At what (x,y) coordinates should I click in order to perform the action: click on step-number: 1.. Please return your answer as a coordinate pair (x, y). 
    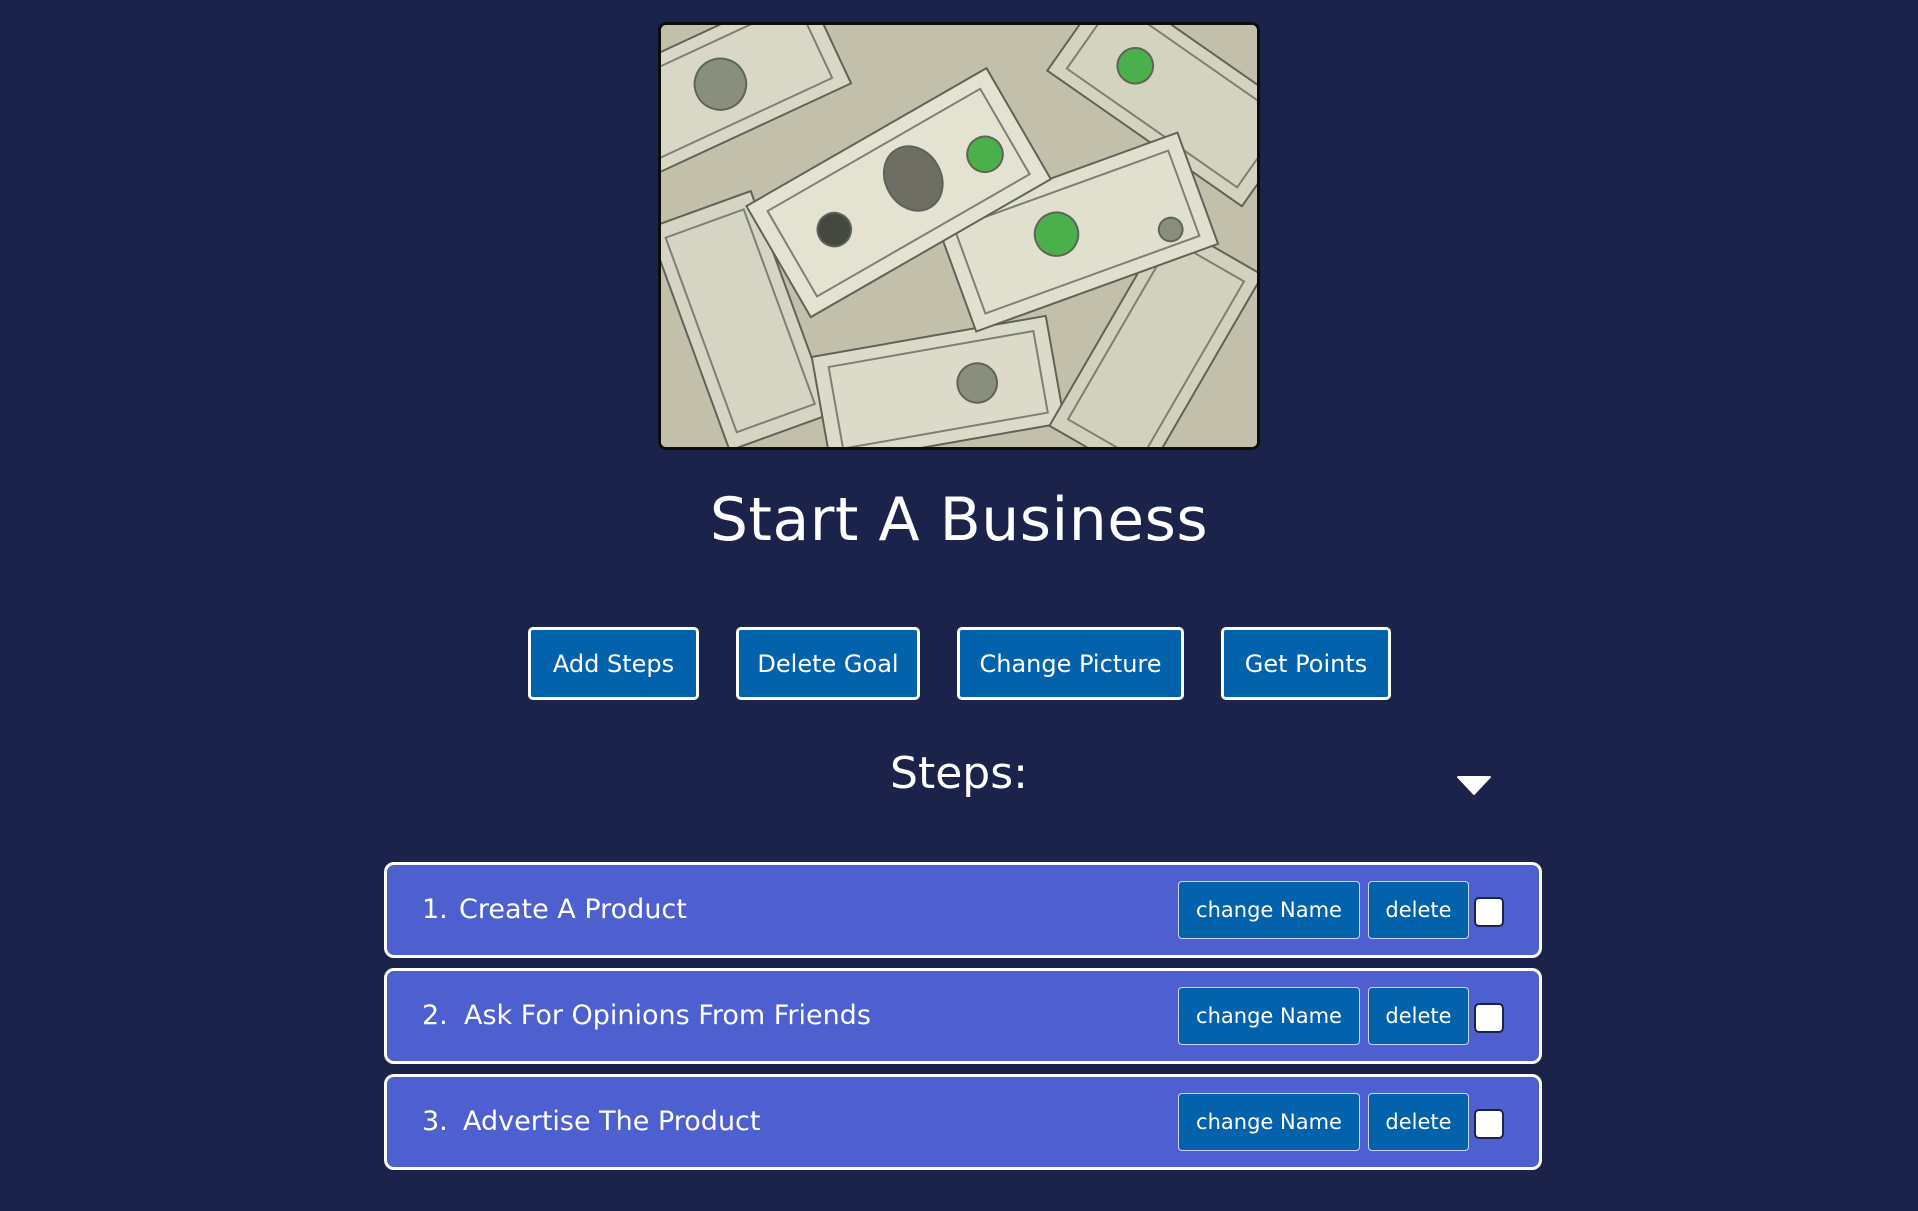
    Looking at the image, I should click on (435, 909).